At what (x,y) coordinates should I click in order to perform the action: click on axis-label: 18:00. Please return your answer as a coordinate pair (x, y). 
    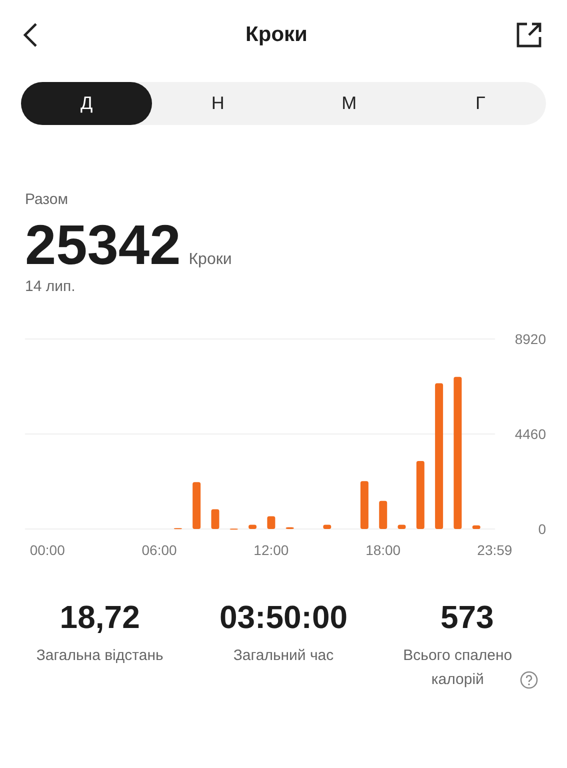
    Looking at the image, I should click on (383, 550).